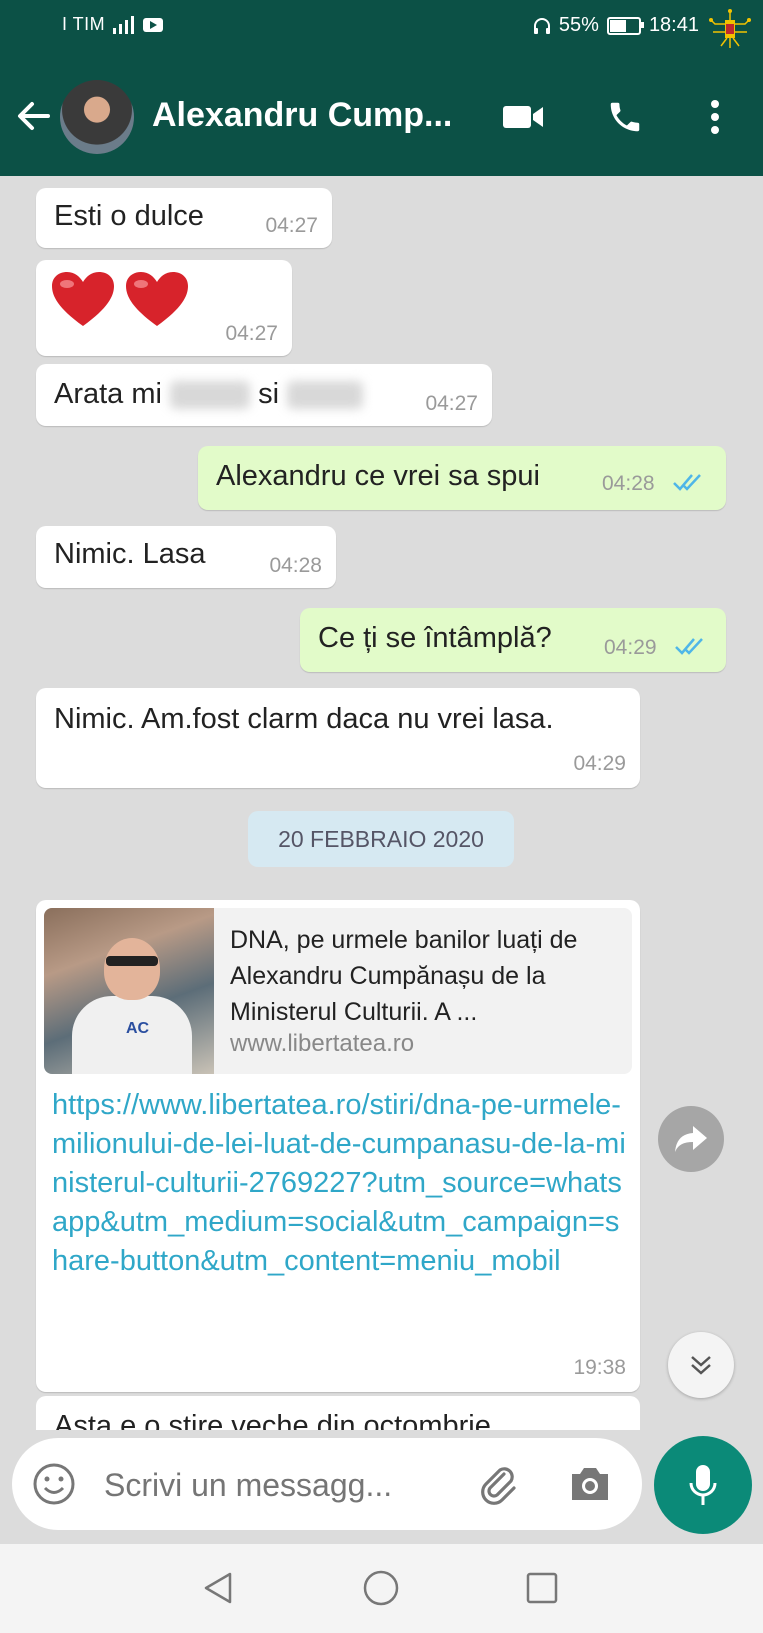 This screenshot has width=763, height=1633. I want to click on message-input, so click(269, 1485).